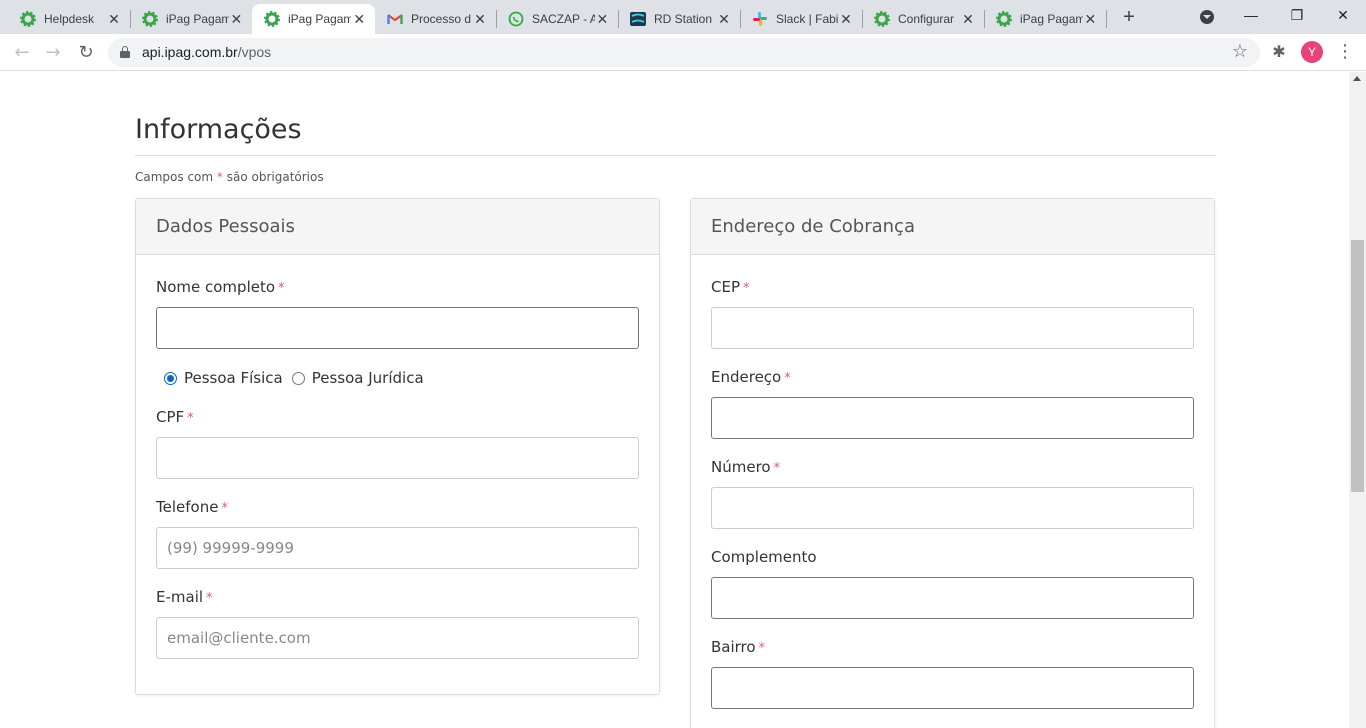 This screenshot has width=1366, height=728. What do you see at coordinates (170, 378) in the screenshot?
I see `pessoa-fisica-radio` at bounding box center [170, 378].